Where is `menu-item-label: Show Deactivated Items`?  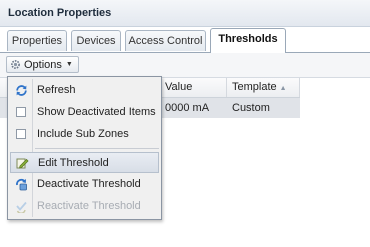 menu-item-label: Show Deactivated Items is located at coordinates (96, 112).